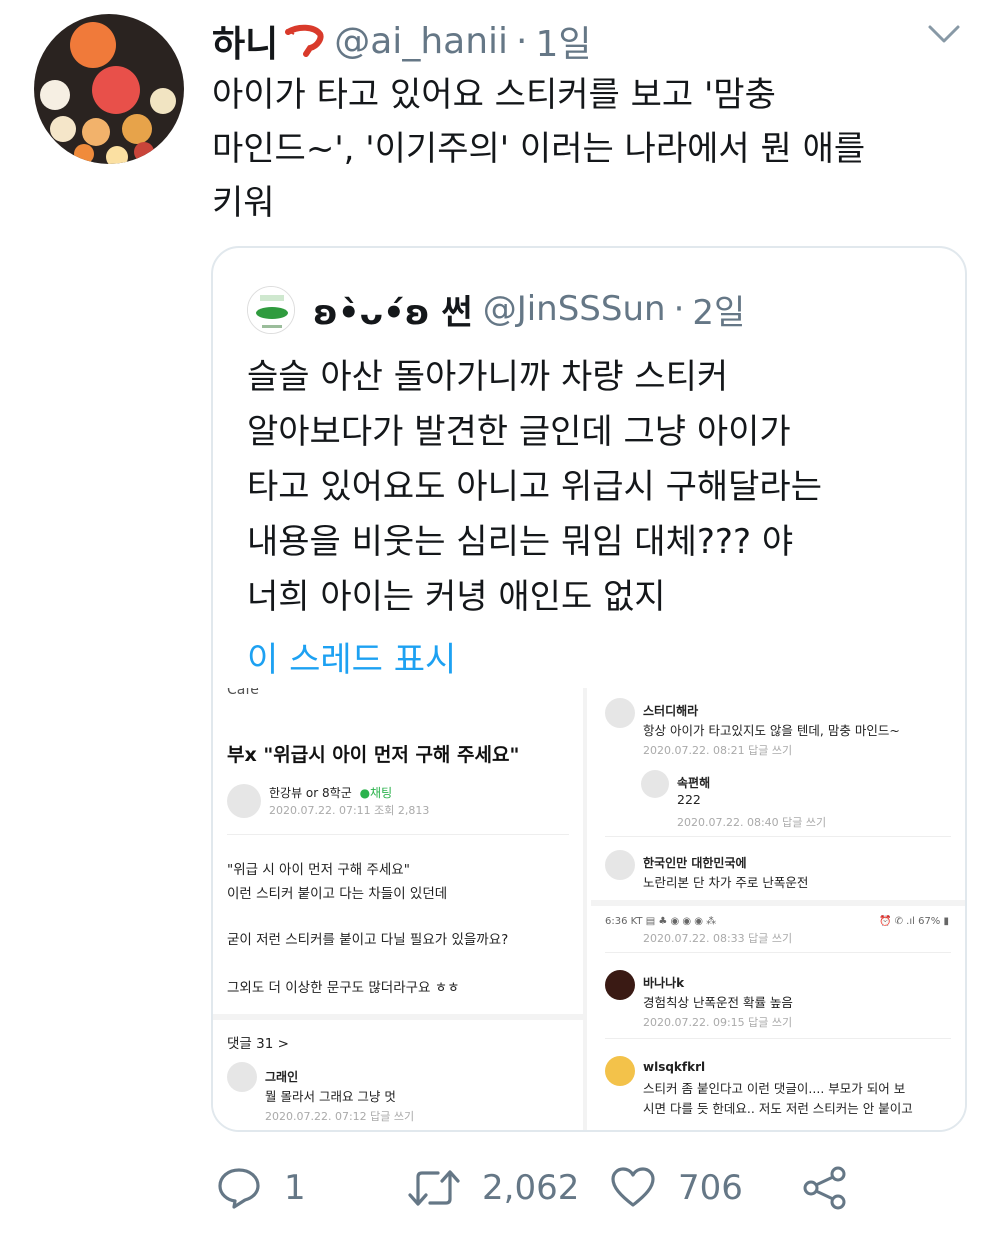  Describe the element at coordinates (243, 203) in the screenshot. I see `tweet-text-line: 키워` at that location.